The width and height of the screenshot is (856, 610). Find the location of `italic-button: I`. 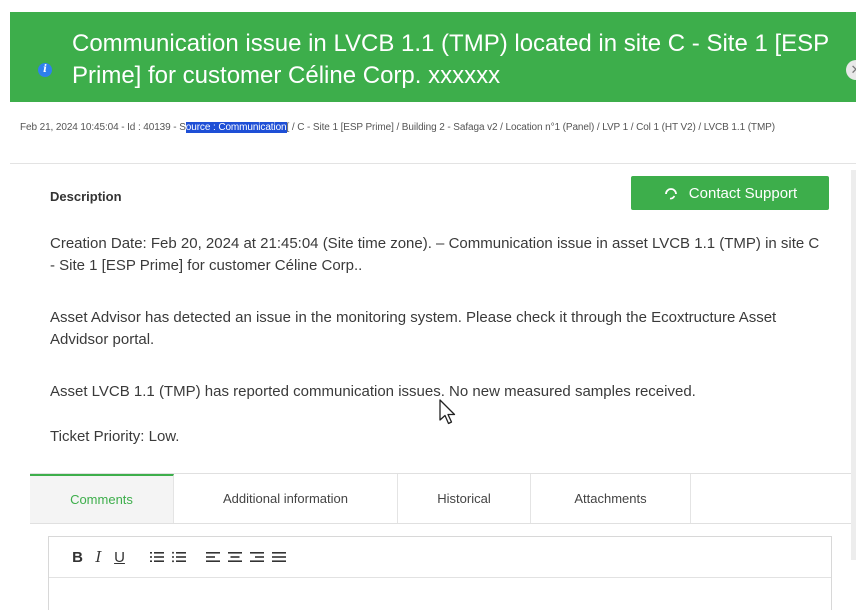

italic-button: I is located at coordinates (98, 557).